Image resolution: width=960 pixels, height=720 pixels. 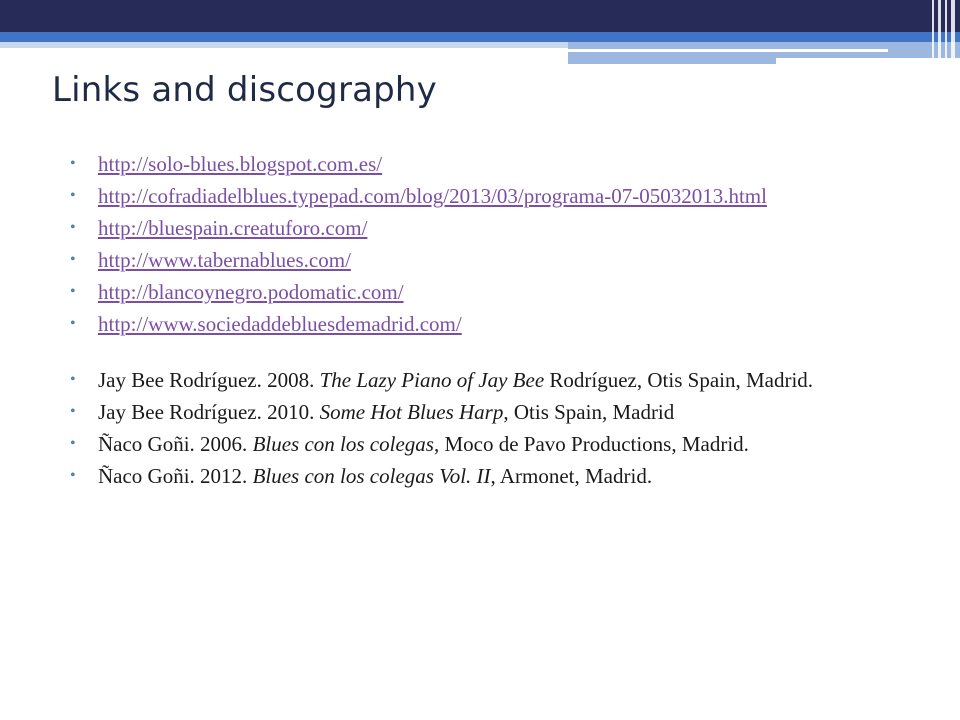 What do you see at coordinates (209, 380) in the screenshot?
I see `citation-lead: Jay Bee Rodríguez. 2008.` at bounding box center [209, 380].